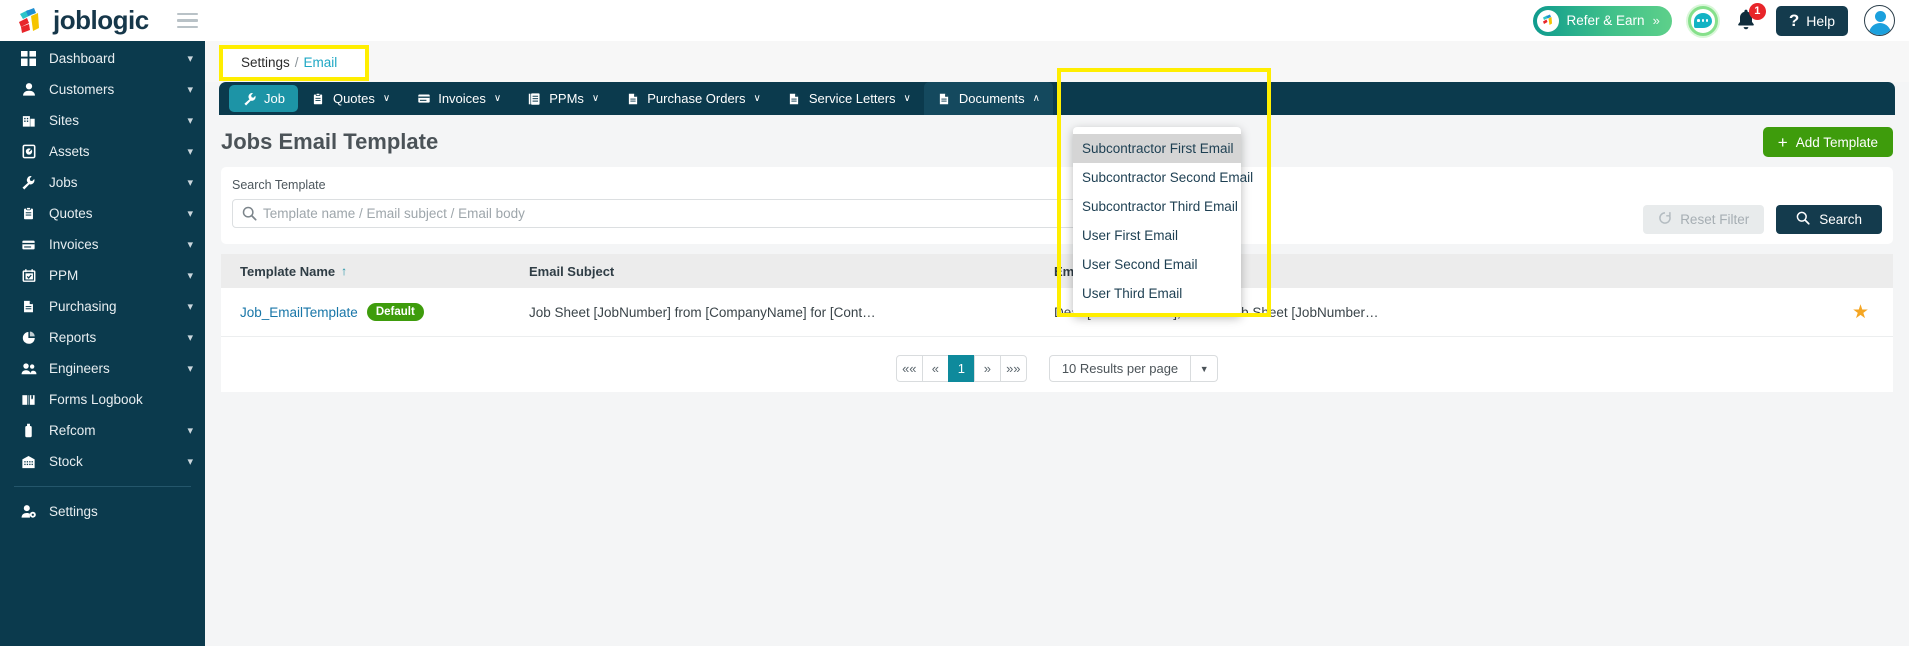 The height and width of the screenshot is (646, 1909). What do you see at coordinates (29, 21) in the screenshot?
I see `joblogic-logo-icon` at bounding box center [29, 21].